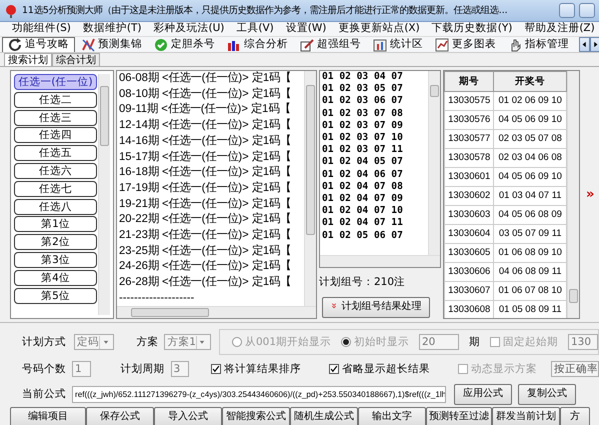 Image resolution: width=599 pixels, height=425 pixels. I want to click on action-button: 智能搜索公式, so click(256, 415).